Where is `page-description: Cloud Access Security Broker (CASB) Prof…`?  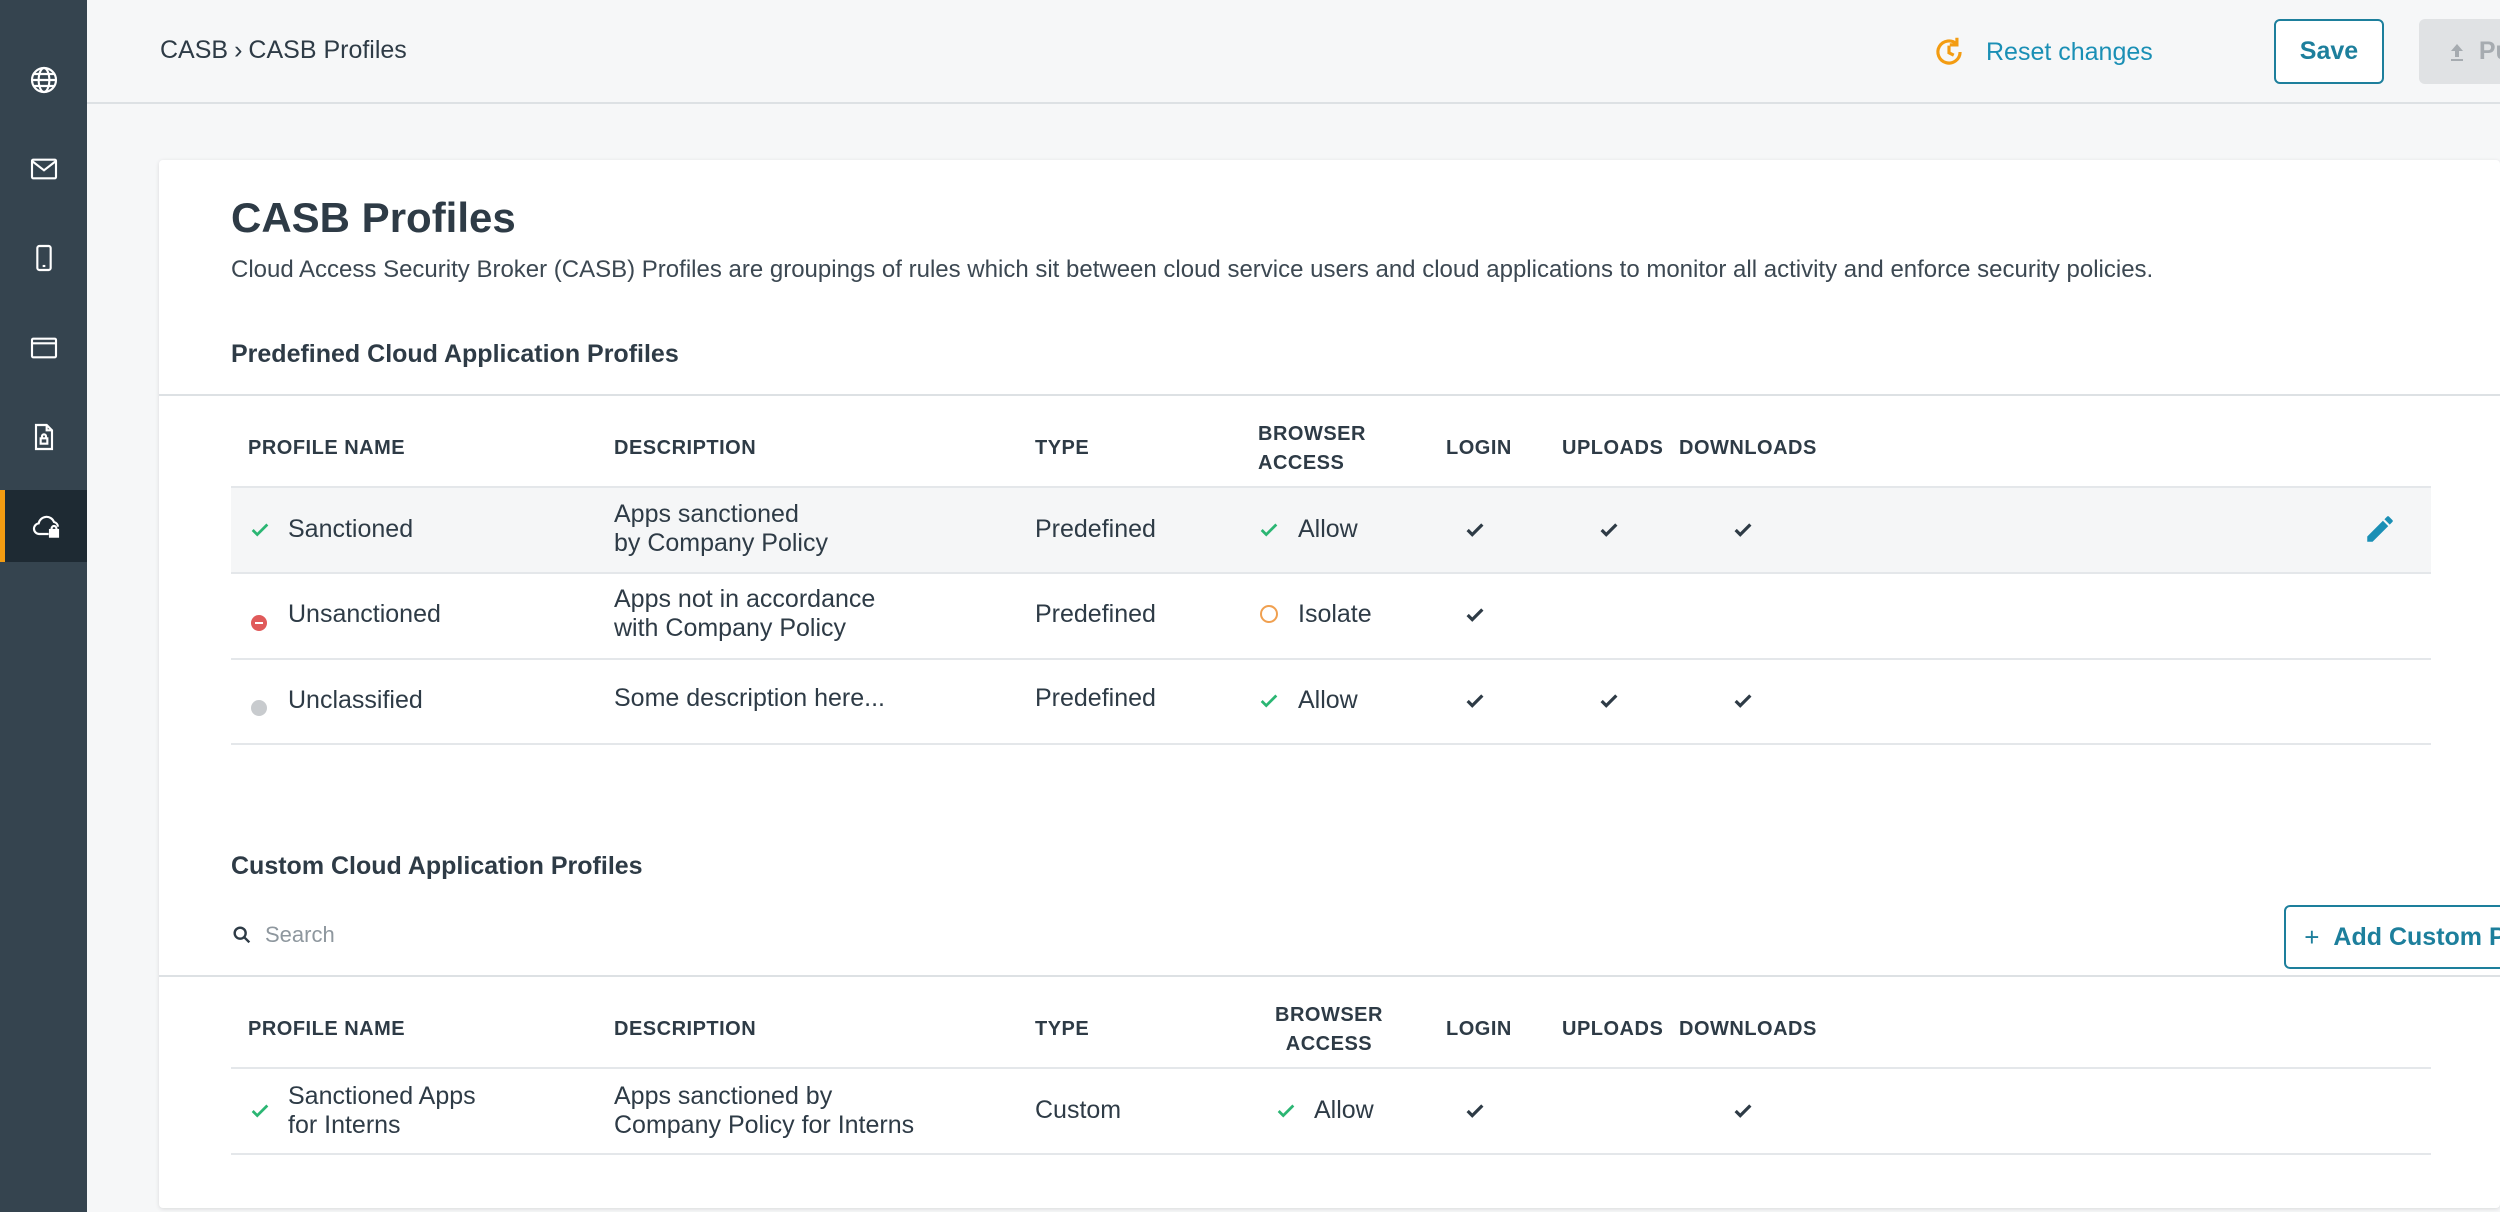
page-description: Cloud Access Security Broker (CASB) Prof… is located at coordinates (1192, 269).